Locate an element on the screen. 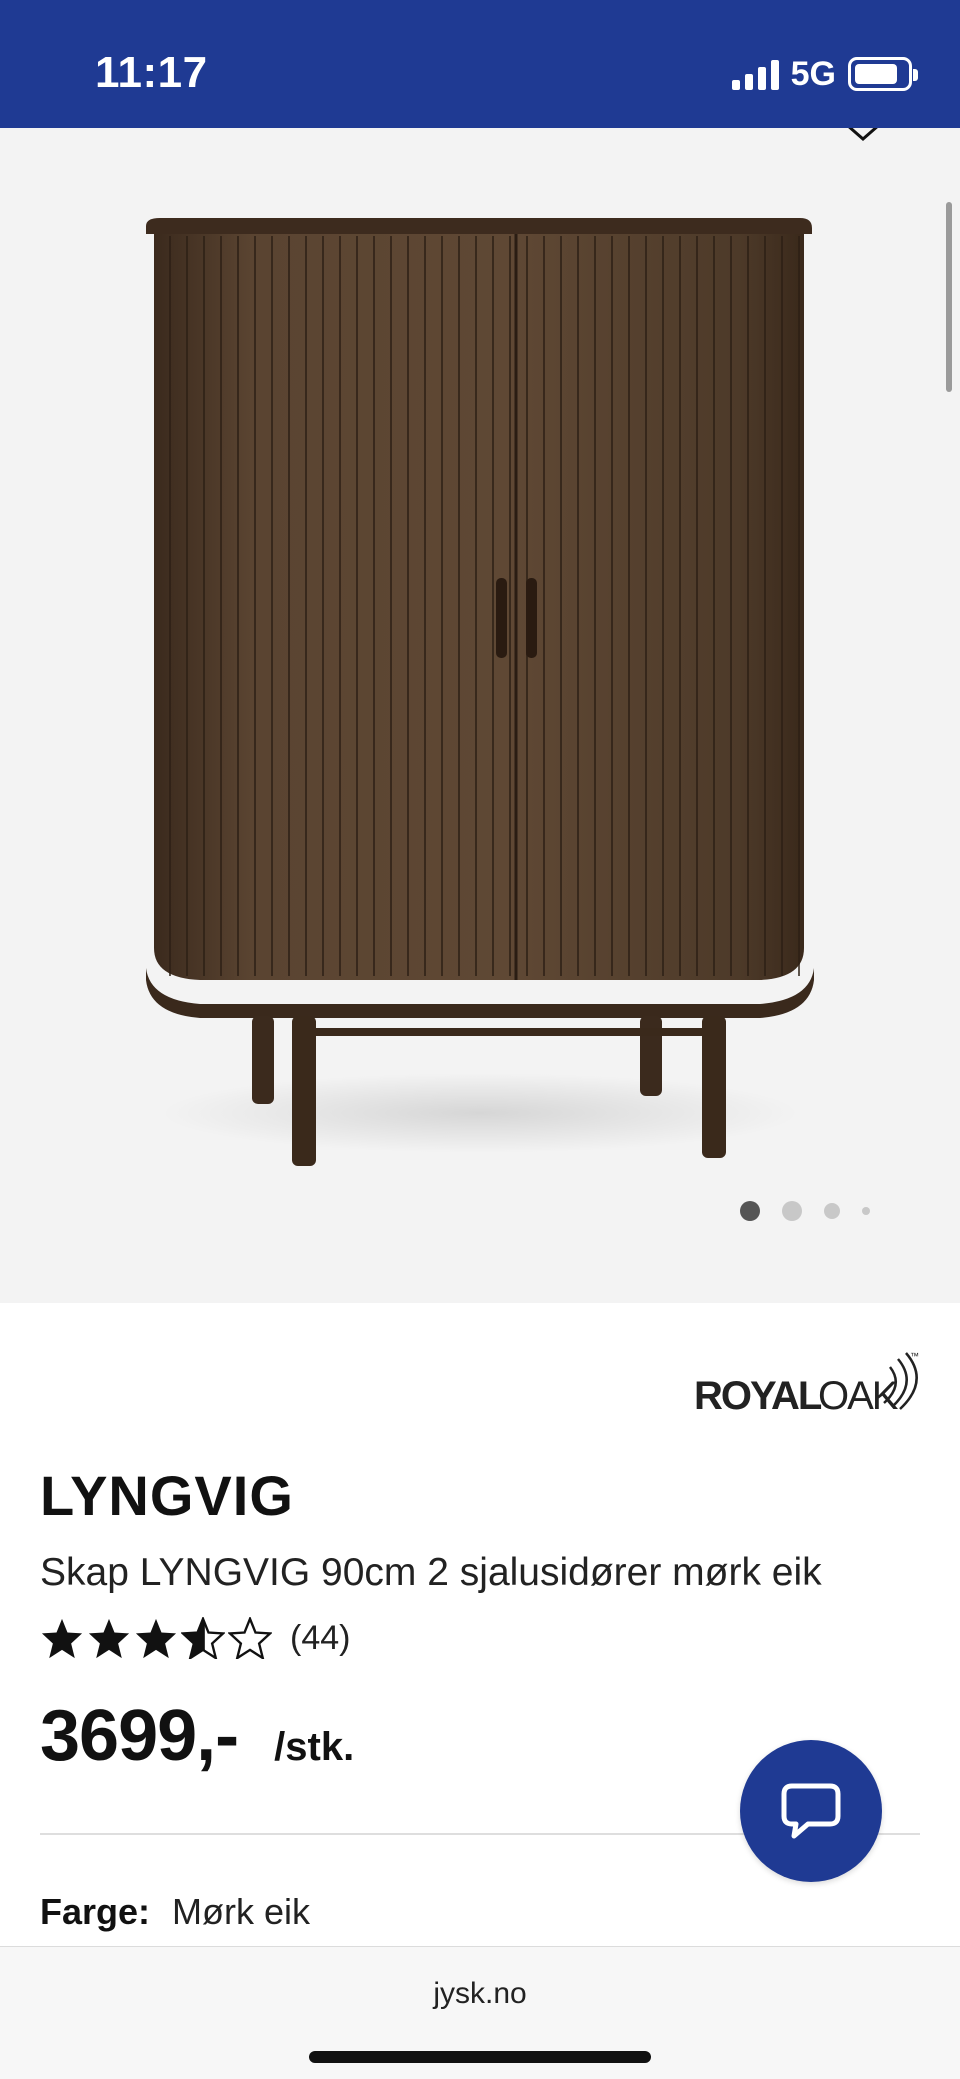 This screenshot has height=2079, width=960. svg-text: ™ is located at coordinates (914, 1356).